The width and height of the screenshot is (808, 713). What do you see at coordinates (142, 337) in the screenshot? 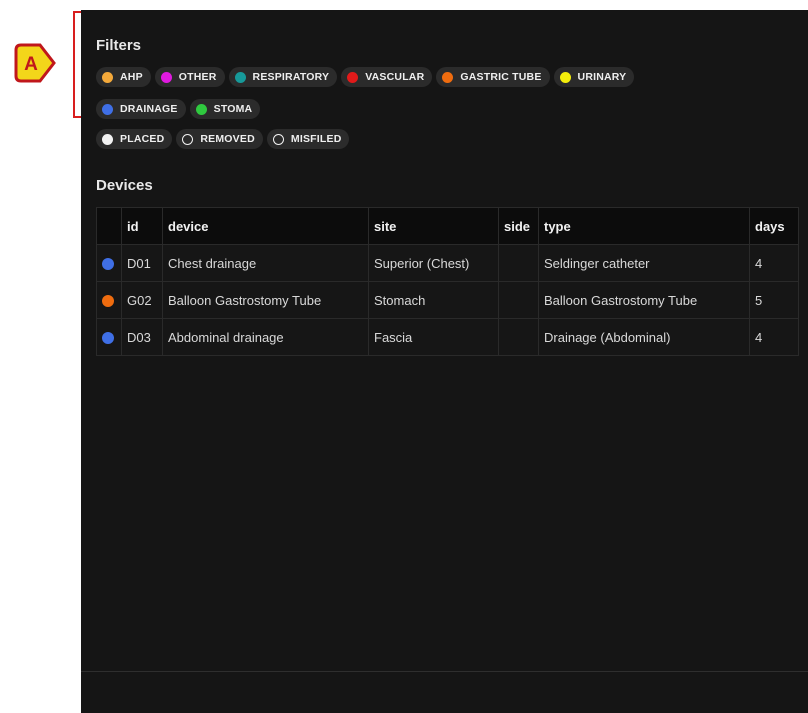
I see `cell-id: D03` at bounding box center [142, 337].